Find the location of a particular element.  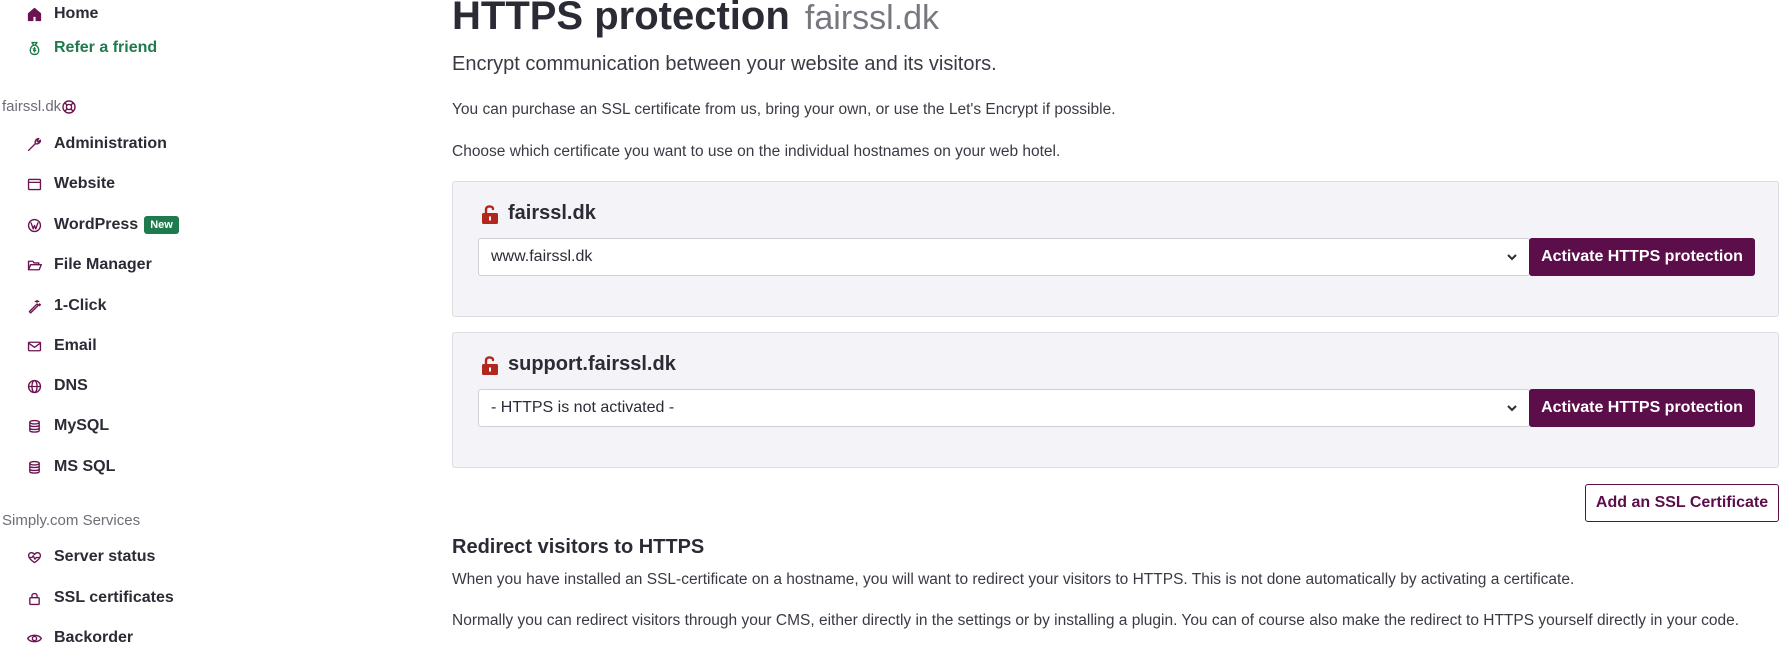

wrench-icon is located at coordinates (34, 144).